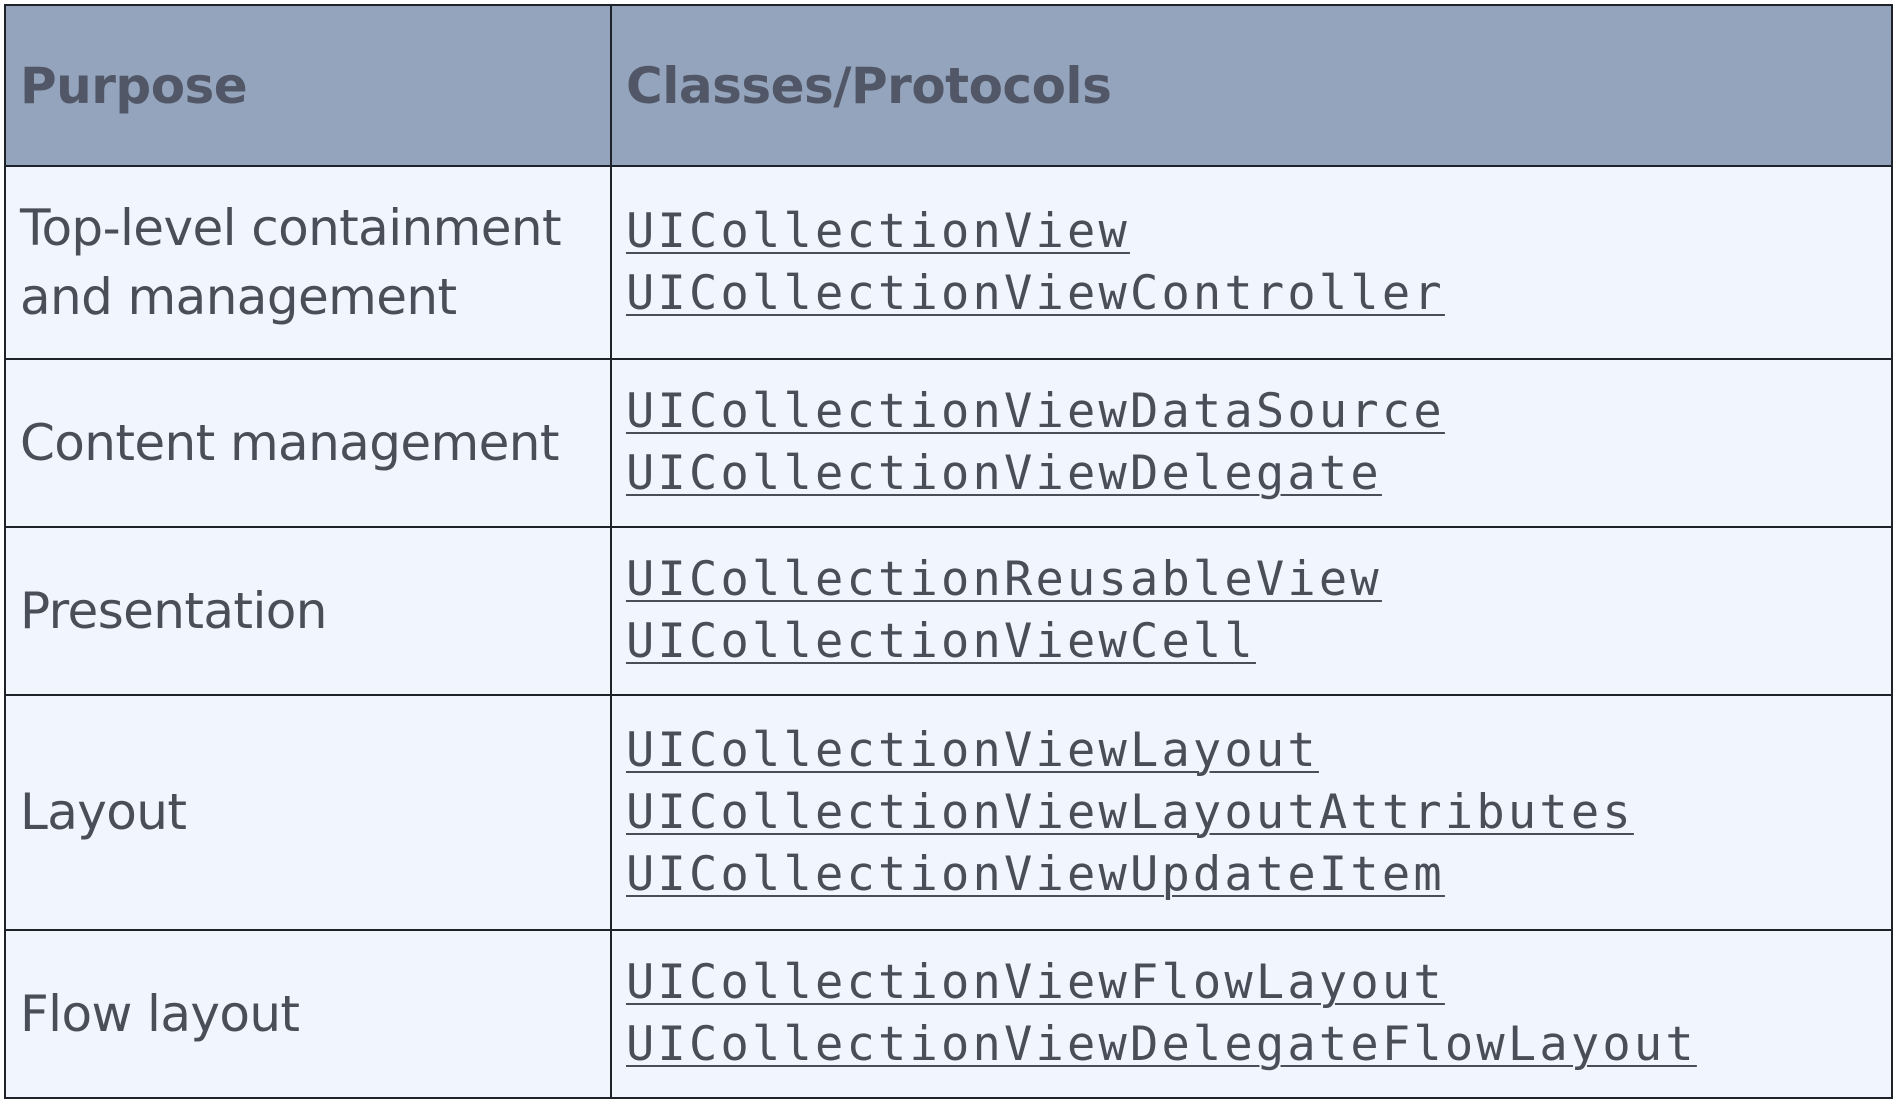 Image resolution: width=1896 pixels, height=1100 pixels. What do you see at coordinates (308, 1014) in the screenshot?
I see `purpose-cell: Flow layout` at bounding box center [308, 1014].